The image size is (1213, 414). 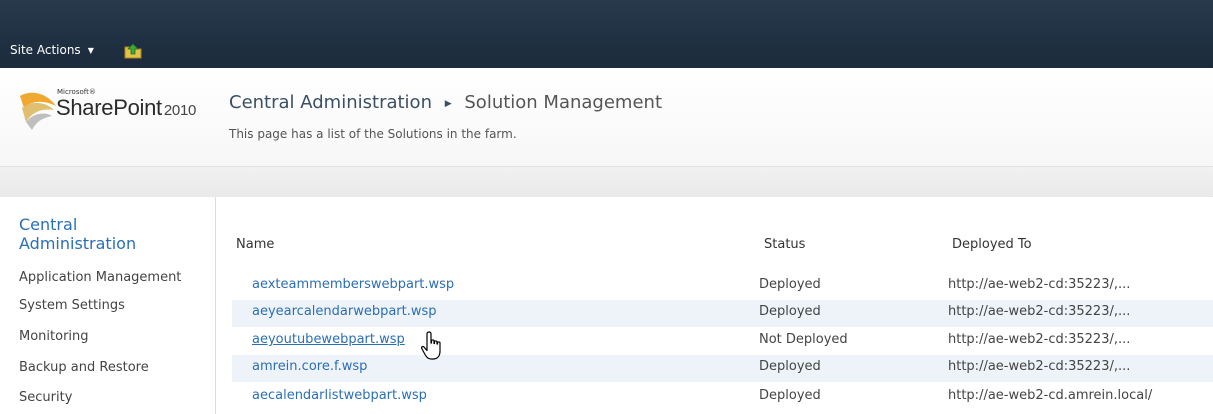 What do you see at coordinates (431, 345) in the screenshot?
I see `hand-pointer-cursor-icon` at bounding box center [431, 345].